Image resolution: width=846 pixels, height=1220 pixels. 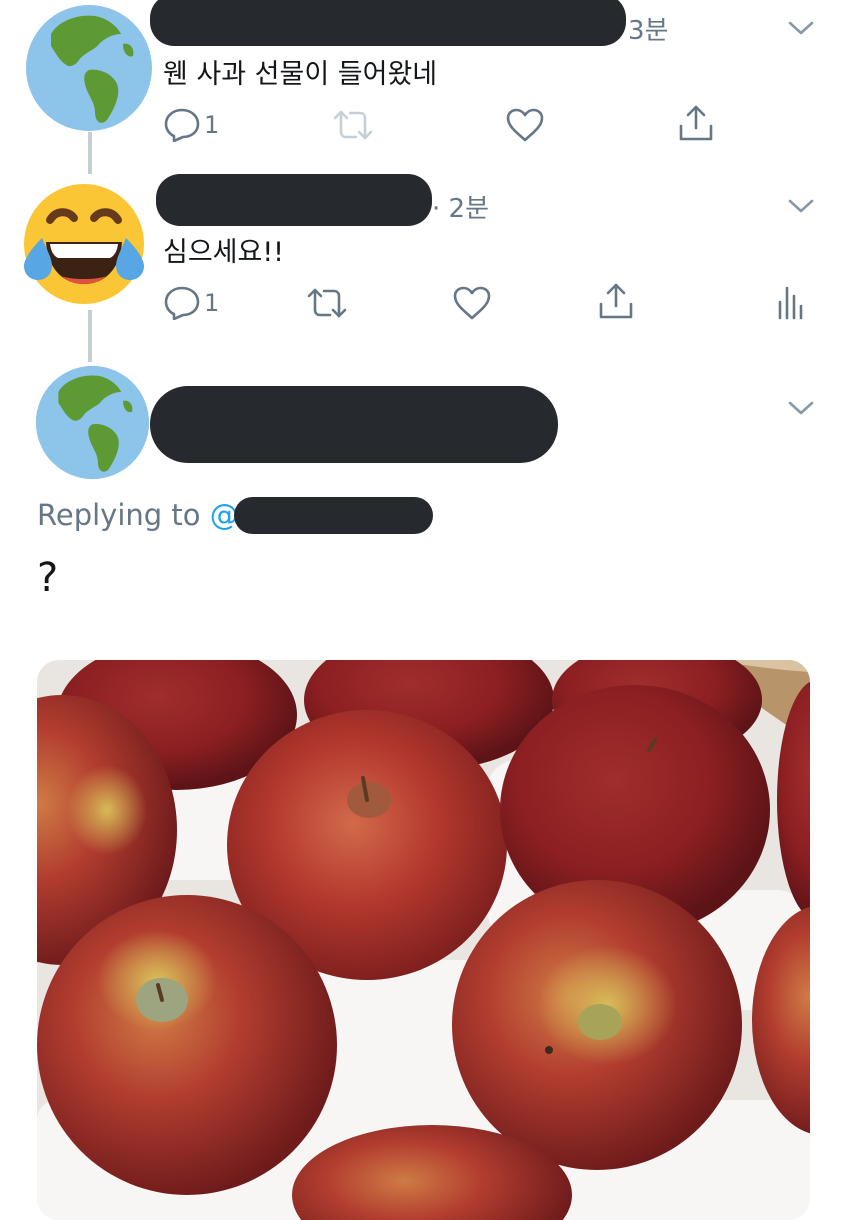 I want to click on replying-to-label: Replying to, so click(x=123, y=515).